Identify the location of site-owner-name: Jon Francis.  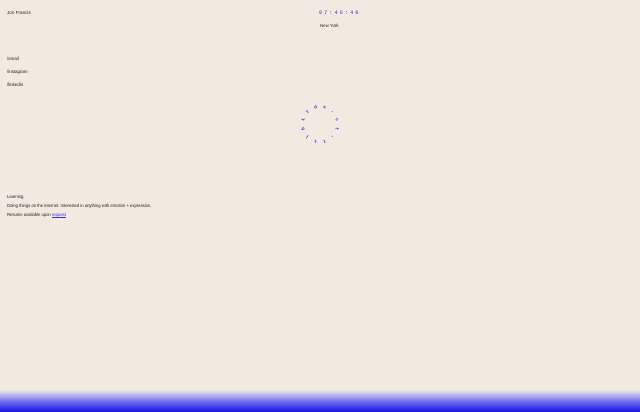
(19, 12).